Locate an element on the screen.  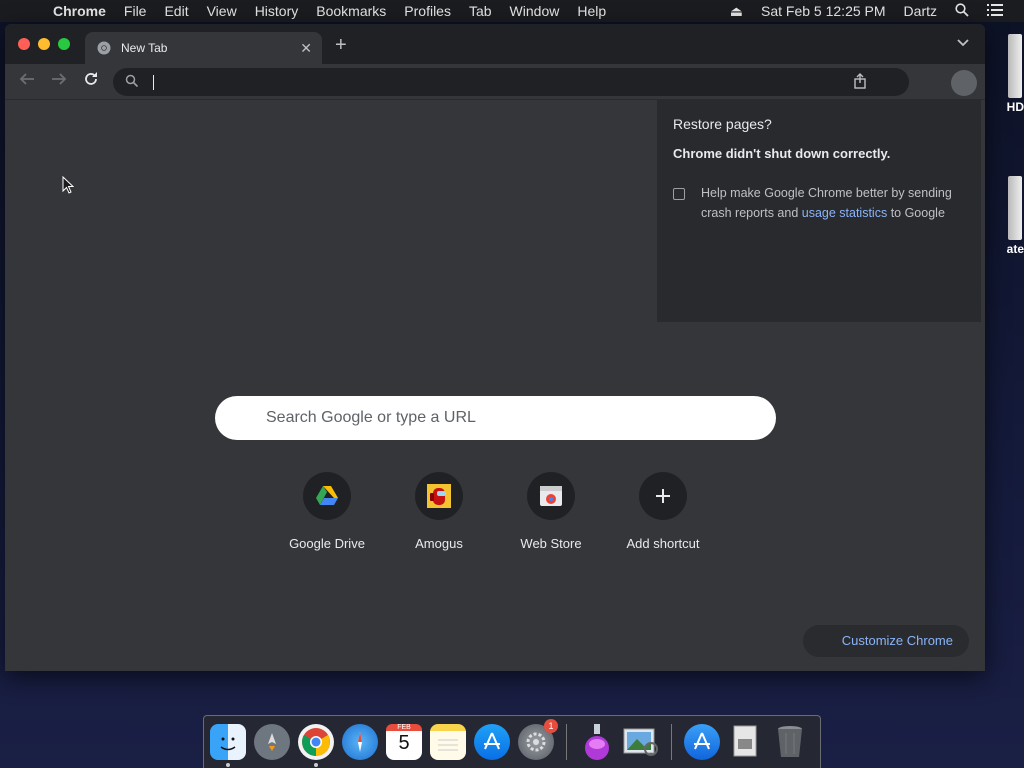
dock: FEB 5 1 is located at coordinates (512, 741).